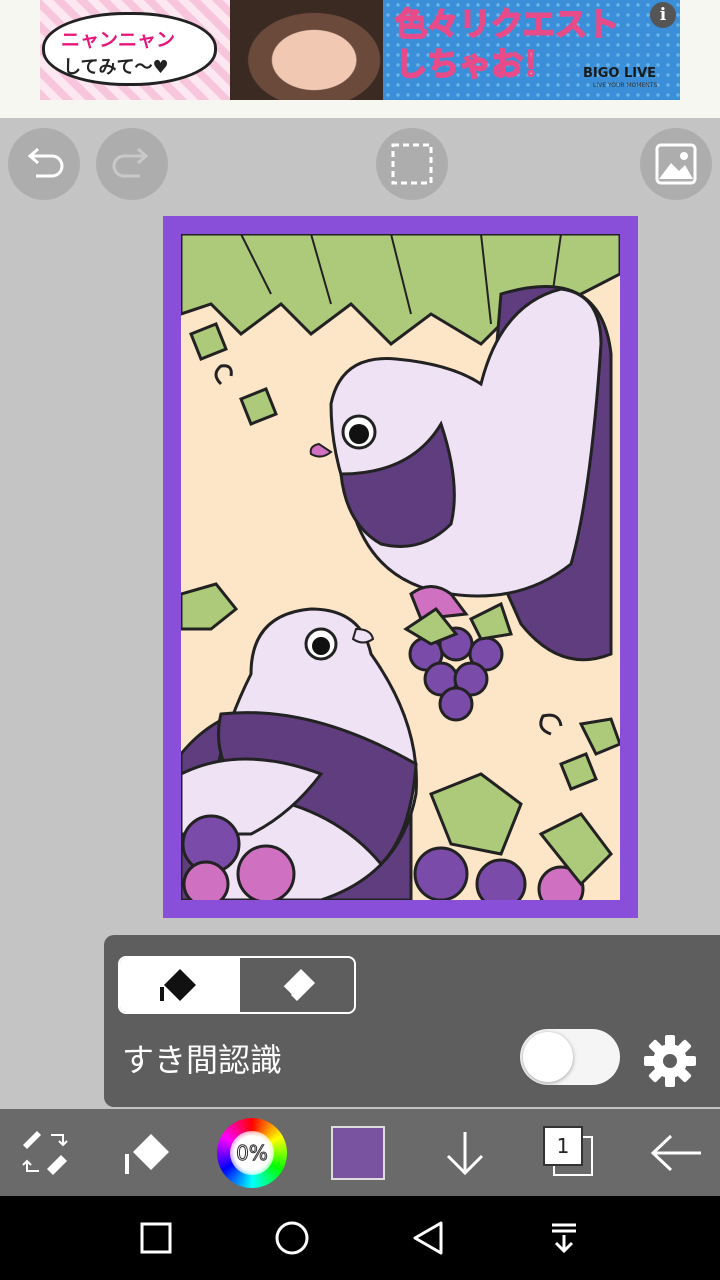 The width and height of the screenshot is (720, 1280). I want to click on redo-button, so click(132, 164).